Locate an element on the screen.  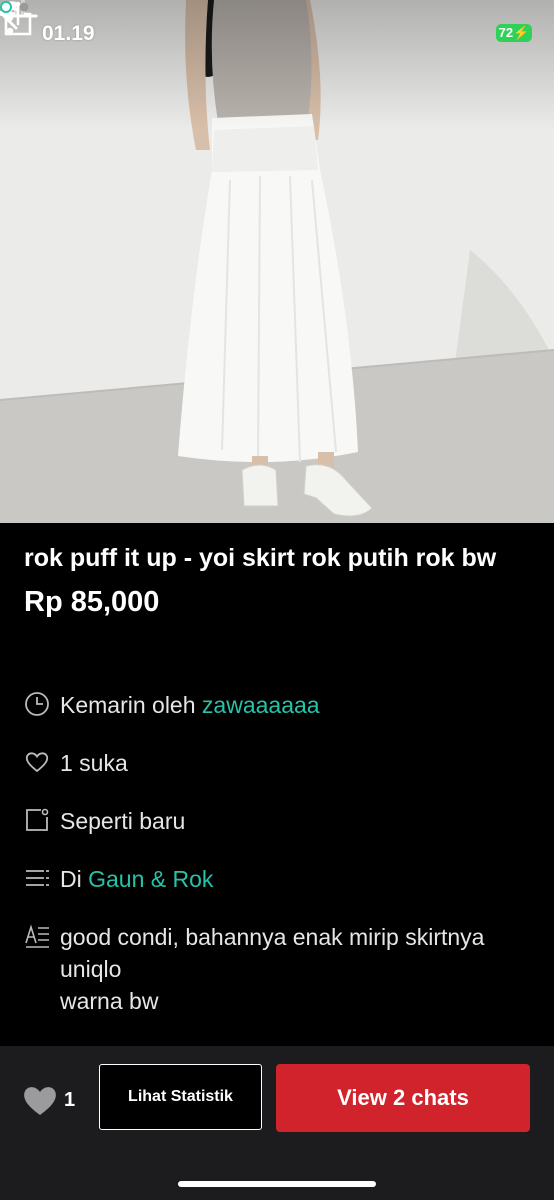
posted-label: Kemarin oleh is located at coordinates (131, 705).